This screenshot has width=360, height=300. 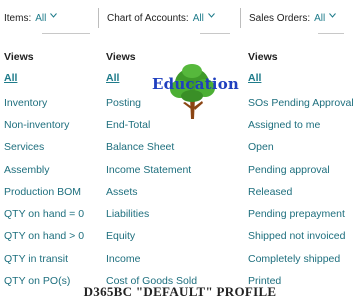 I want to click on view-link: Open, so click(x=261, y=147).